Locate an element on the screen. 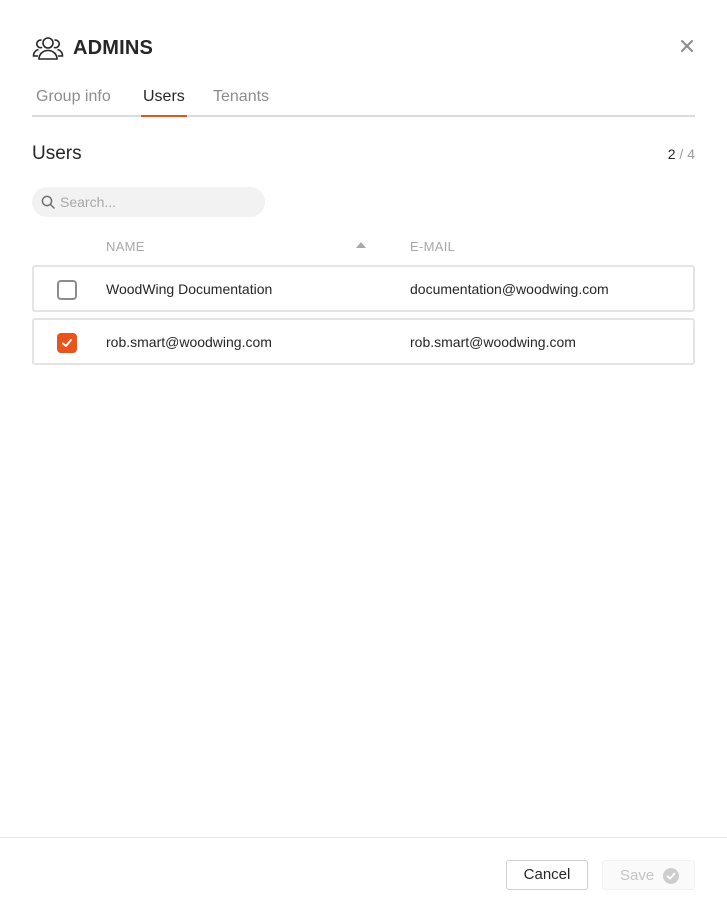 The image size is (727, 908). close-icon is located at coordinates (687, 46).